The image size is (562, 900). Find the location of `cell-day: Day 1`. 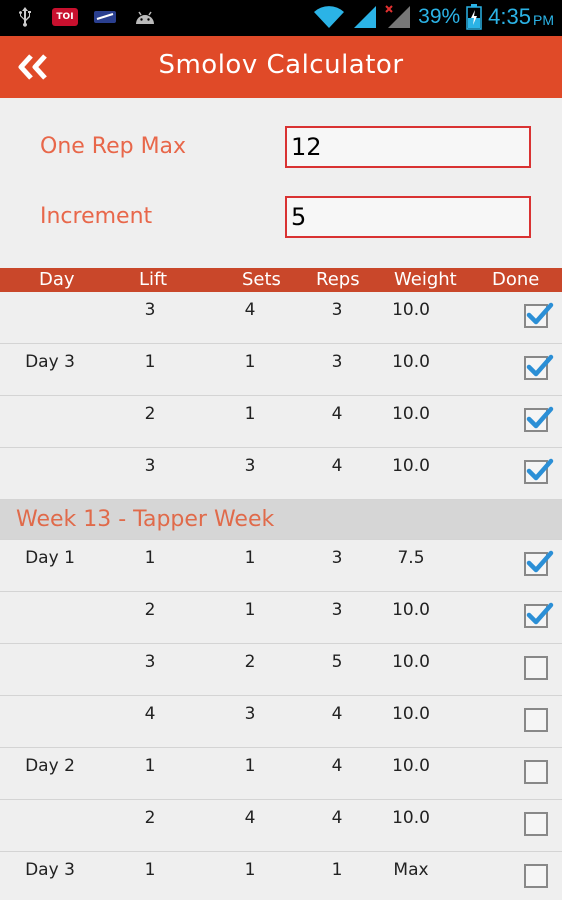

cell-day: Day 1 is located at coordinates (50, 558).